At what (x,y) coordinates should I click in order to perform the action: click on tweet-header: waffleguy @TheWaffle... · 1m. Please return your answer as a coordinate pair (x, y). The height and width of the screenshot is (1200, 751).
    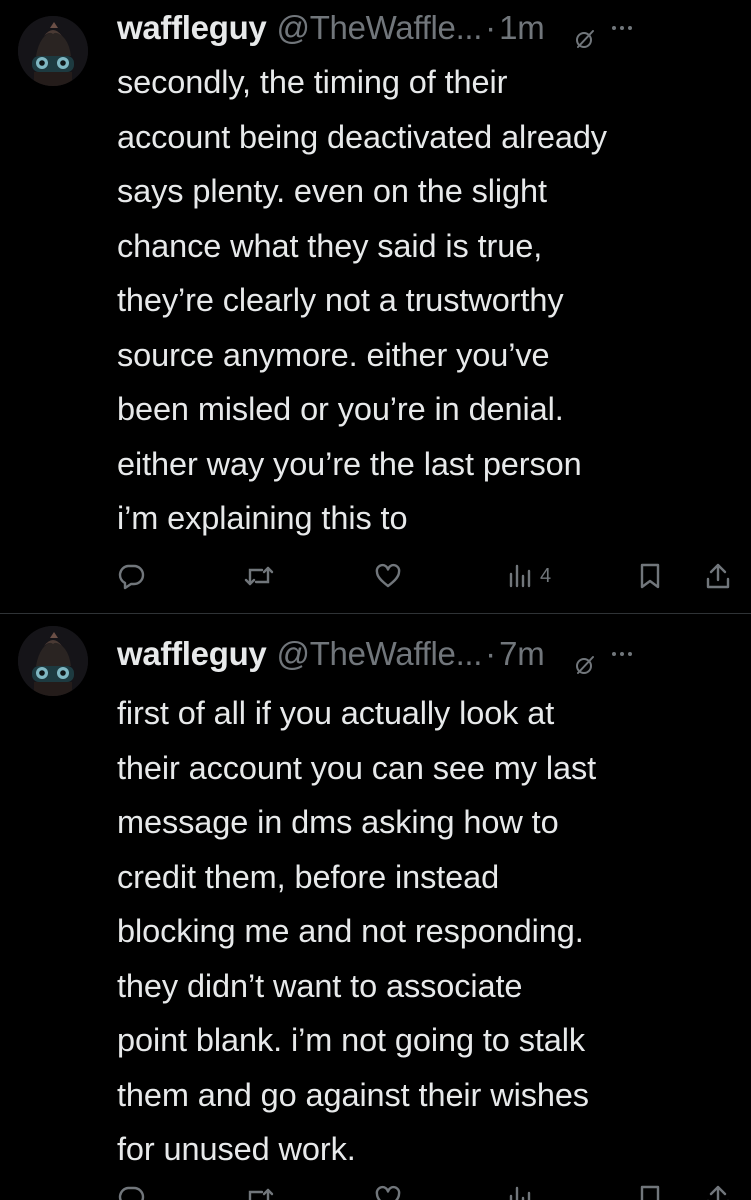
    Looking at the image, I should click on (428, 28).